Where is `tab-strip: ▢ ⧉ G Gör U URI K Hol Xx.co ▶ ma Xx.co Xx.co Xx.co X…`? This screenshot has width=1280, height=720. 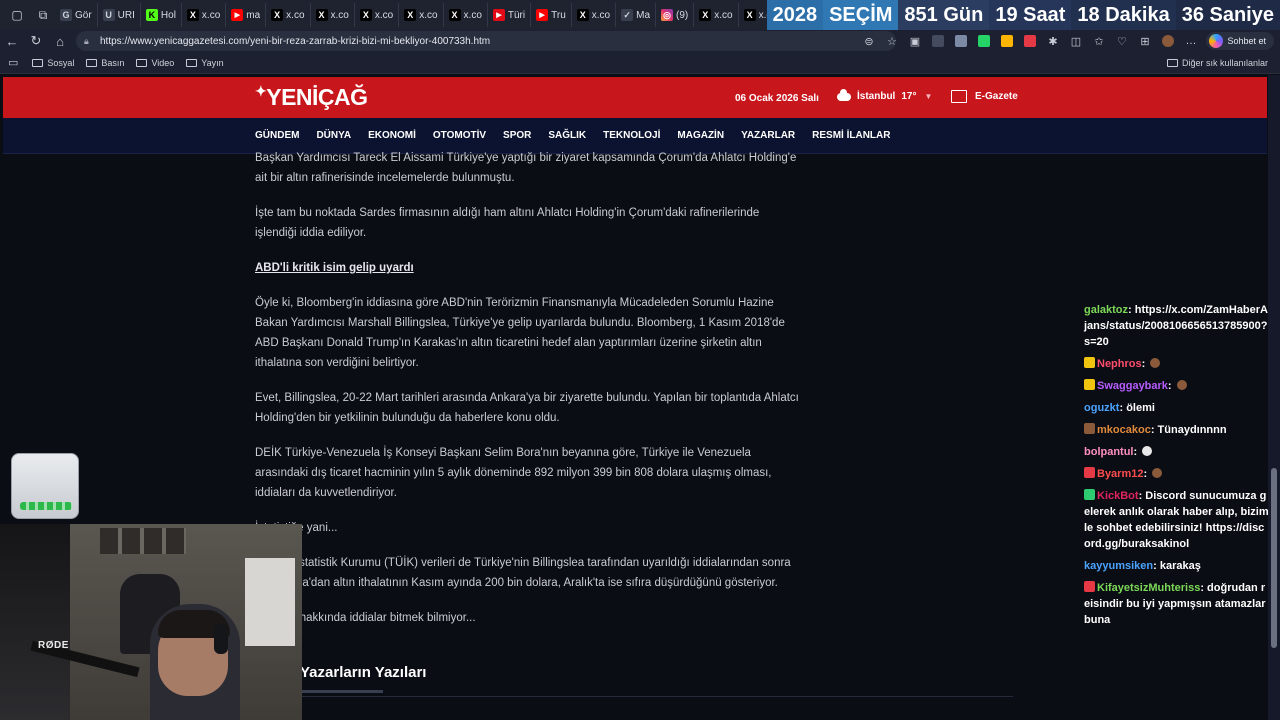
tab-strip: ▢ ⧉ G Gör U URI K Hol Xx.co ▶ ma Xx.co Xx.co Xx.co X… is located at coordinates (640, 15).